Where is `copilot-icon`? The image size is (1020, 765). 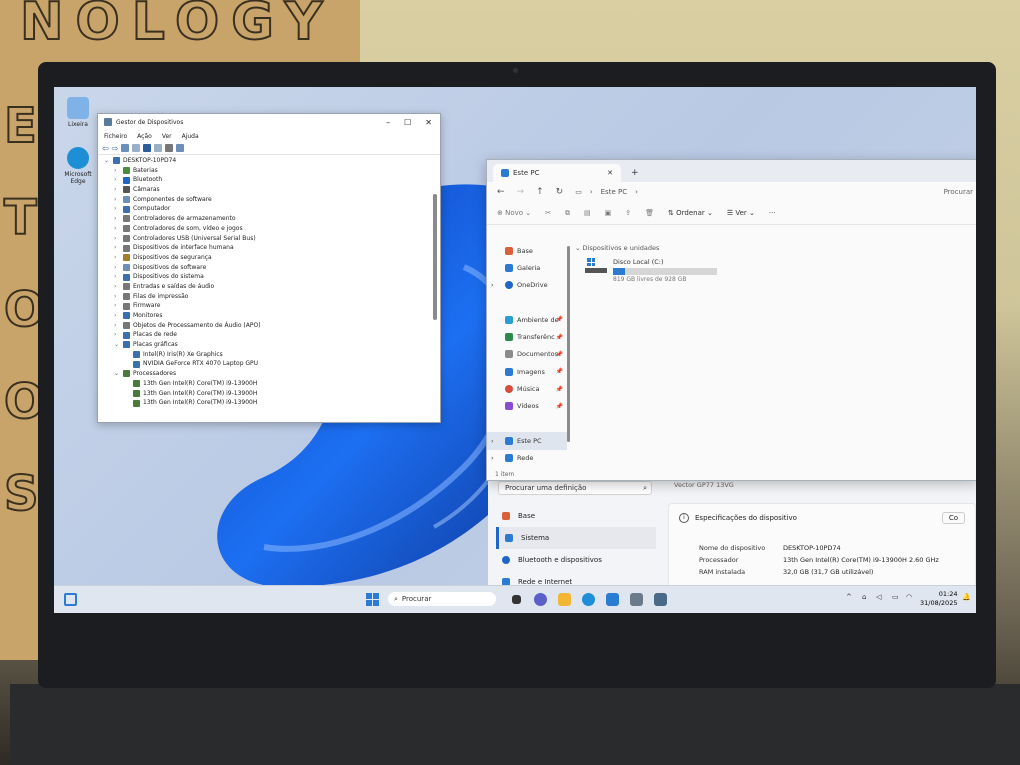
copilot-icon is located at coordinates (540, 599).